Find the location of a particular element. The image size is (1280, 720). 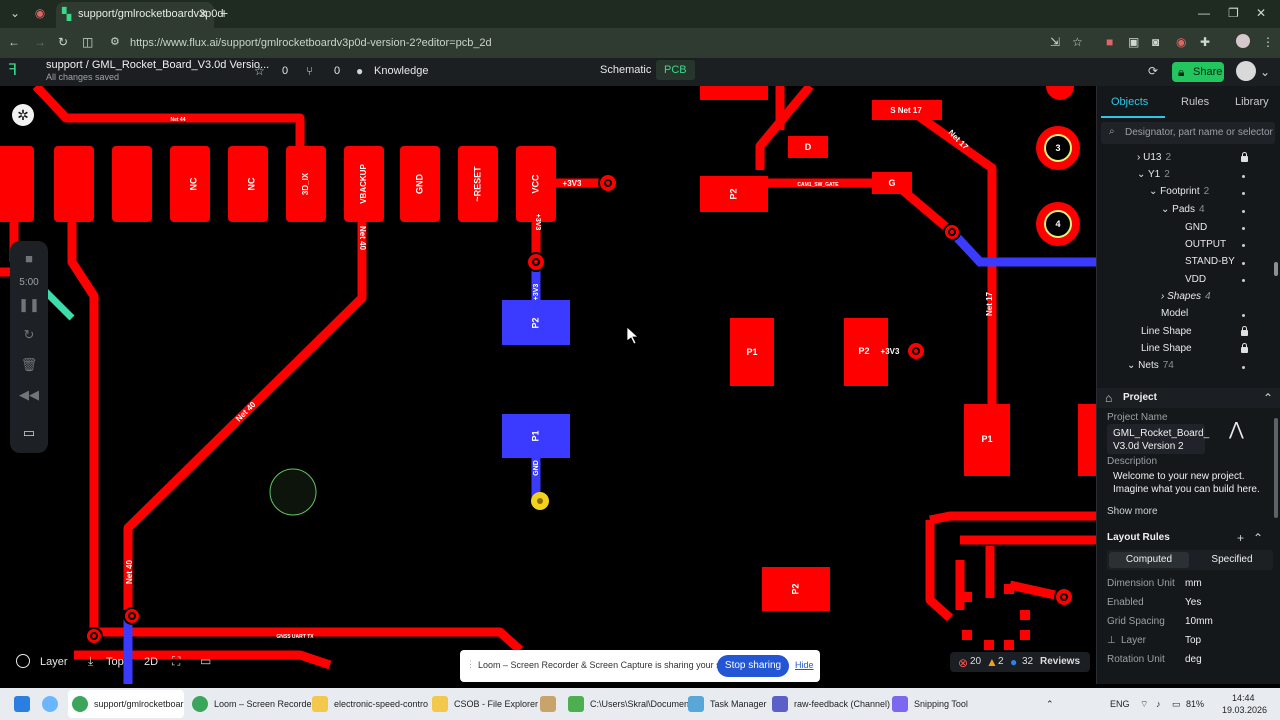

extensions-puzzle-icon: ✚ is located at coordinates (1205, 42).